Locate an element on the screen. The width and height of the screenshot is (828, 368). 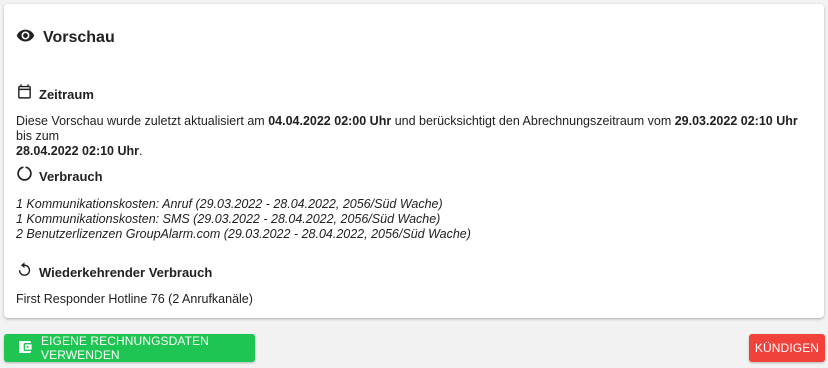
period-header: Zeitraum is located at coordinates (55, 94).